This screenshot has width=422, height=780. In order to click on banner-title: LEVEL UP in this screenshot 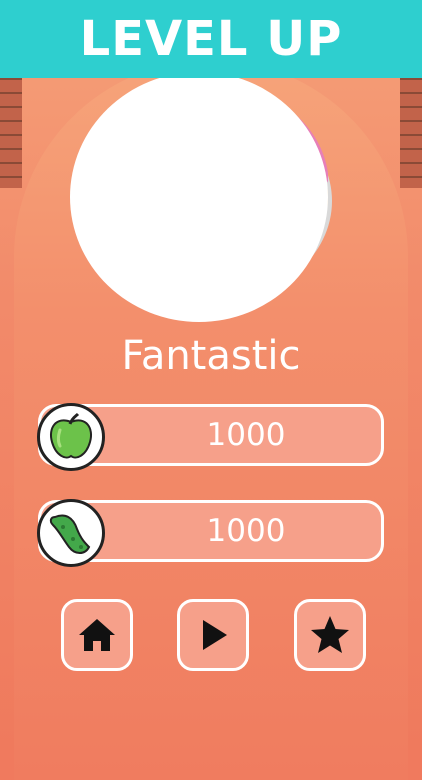, I will do `click(211, 39)`.